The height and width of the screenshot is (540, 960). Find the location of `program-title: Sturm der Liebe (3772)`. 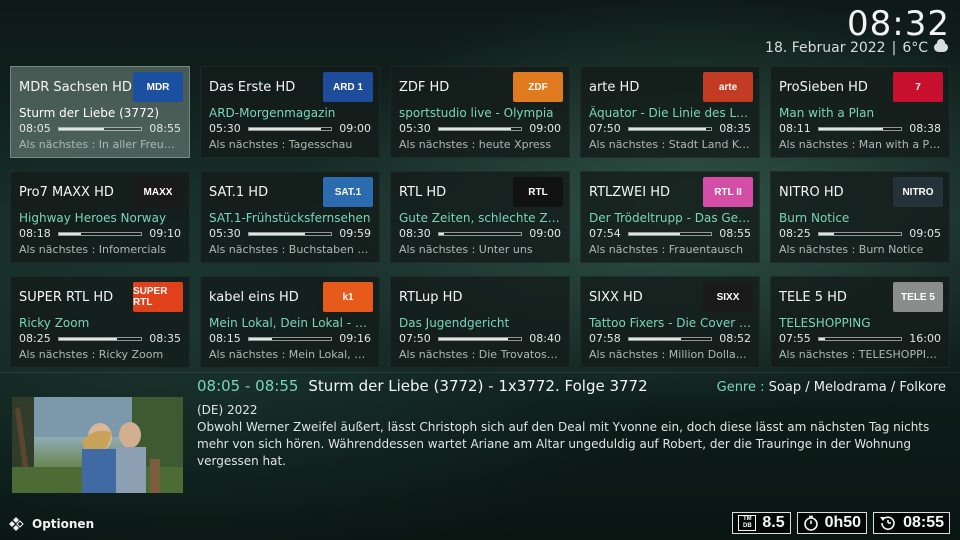

program-title: Sturm der Liebe (3772) is located at coordinates (89, 113).